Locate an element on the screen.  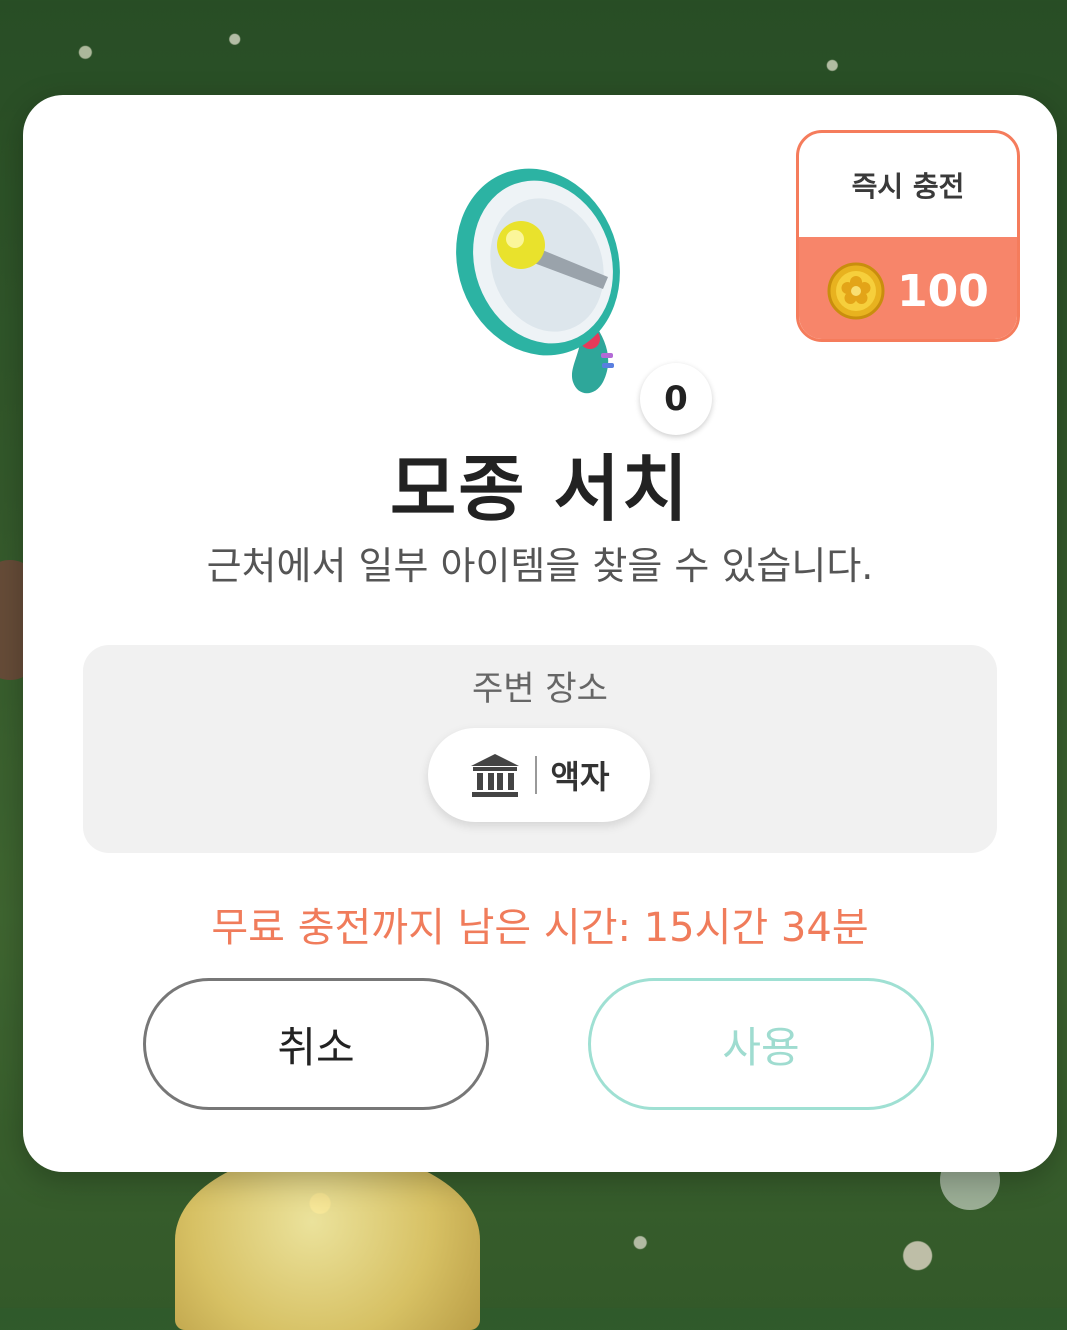
background-mushroom-house is located at coordinates (327, 1240).